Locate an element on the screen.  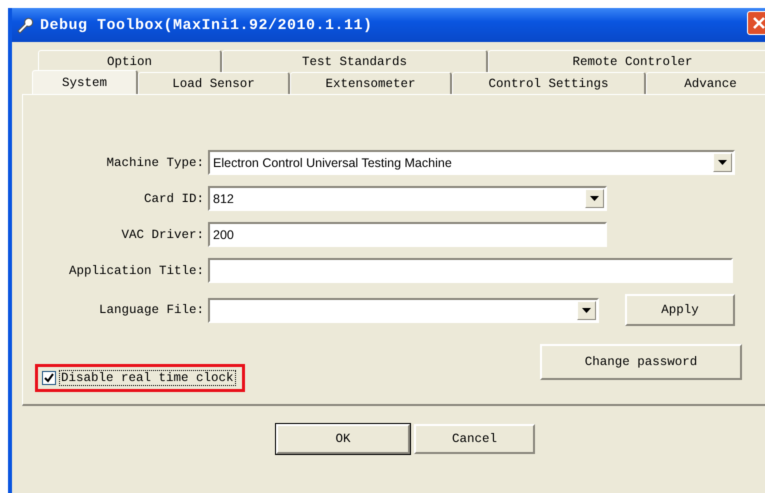
tab: Remote Controler is located at coordinates (626, 61).